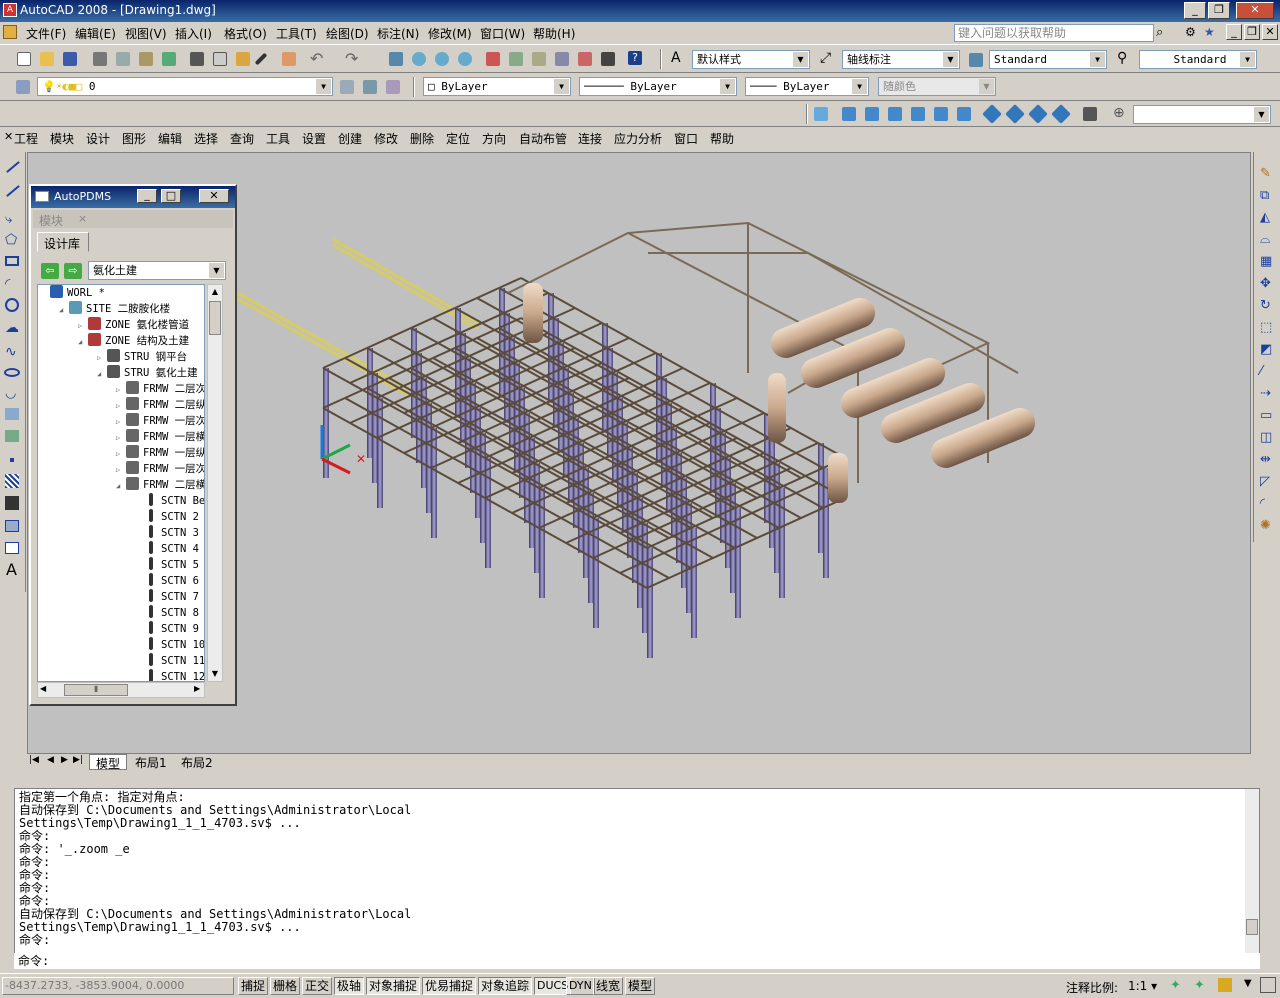  What do you see at coordinates (215, 318) in the screenshot?
I see `scroll-thumb` at bounding box center [215, 318].